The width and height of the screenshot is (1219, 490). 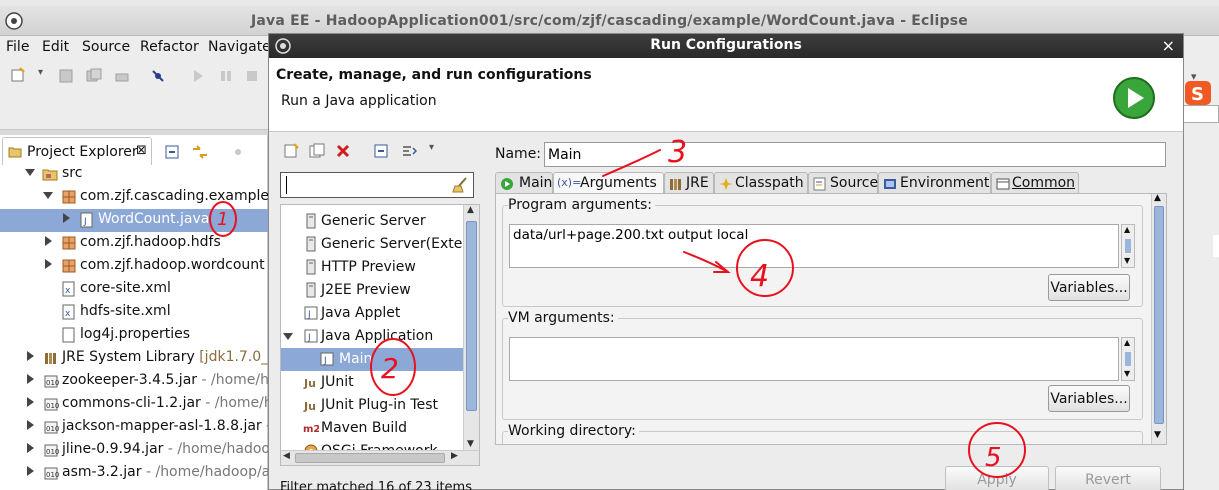 What do you see at coordinates (379, 244) in the screenshot?
I see `tree-item-generic-server-external: Generic Server(Extern` at bounding box center [379, 244].